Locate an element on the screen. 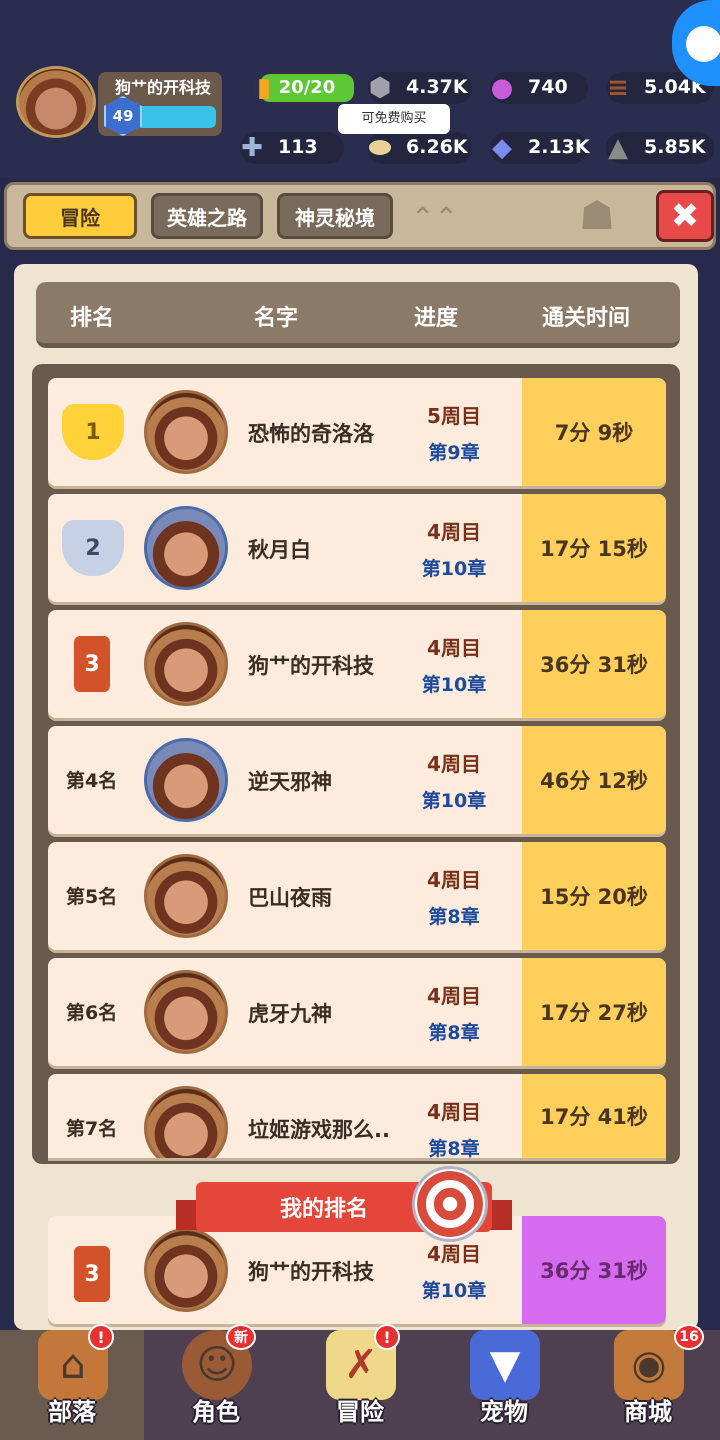 The image size is (720, 1440). table-row: 1 恐怖的奇洛洛 5周目 第9章 7分 9秒 is located at coordinates (357, 432).